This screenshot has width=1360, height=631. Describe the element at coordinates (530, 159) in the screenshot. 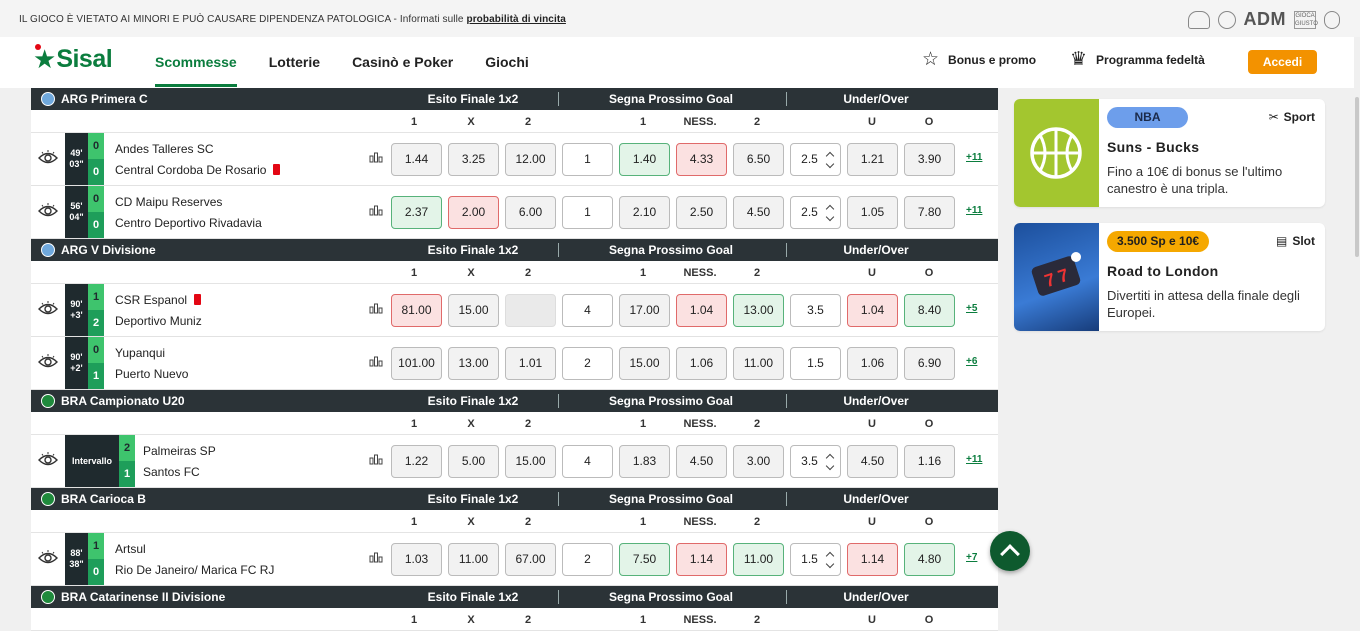

I see `odds-button: 12.00` at that location.